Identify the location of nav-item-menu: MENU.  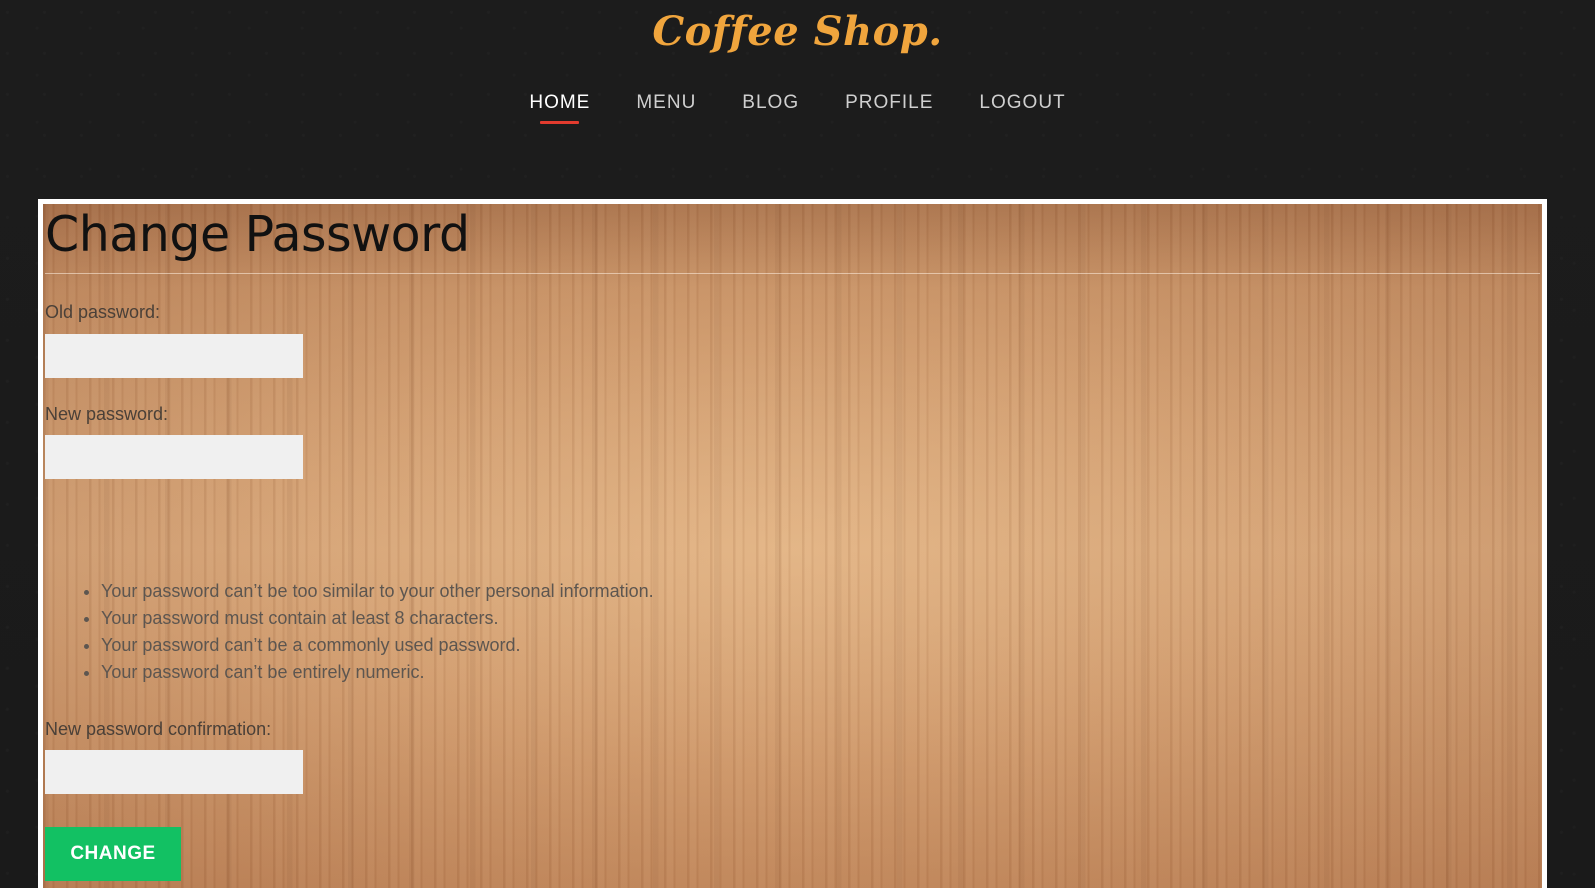
(666, 108).